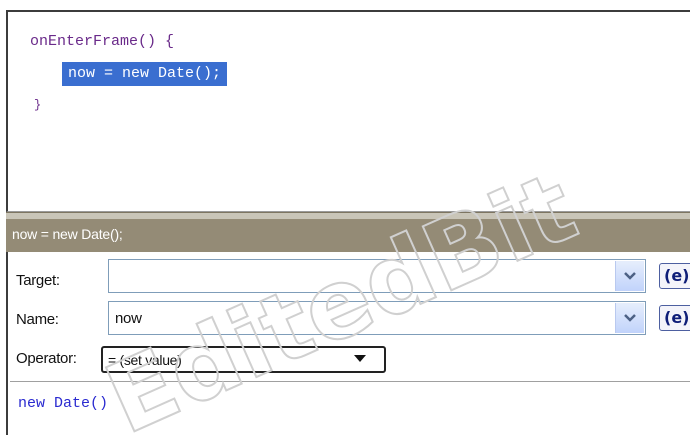 The width and height of the screenshot is (690, 435). Describe the element at coordinates (46, 358) in the screenshot. I see `operator-label: Operator:` at that location.